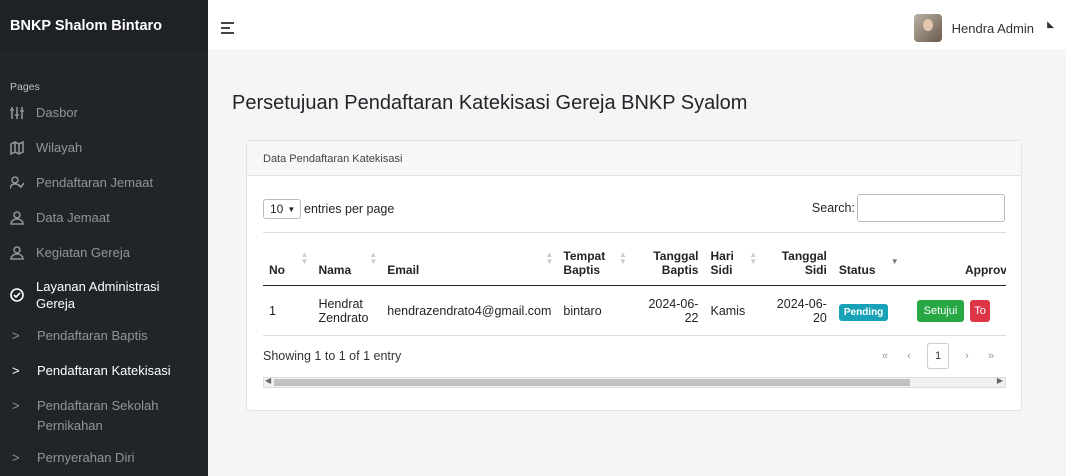 This screenshot has height=476, width=1066. I want to click on col-tanggal-sidi: Tanggal Sidi, so click(797, 259).